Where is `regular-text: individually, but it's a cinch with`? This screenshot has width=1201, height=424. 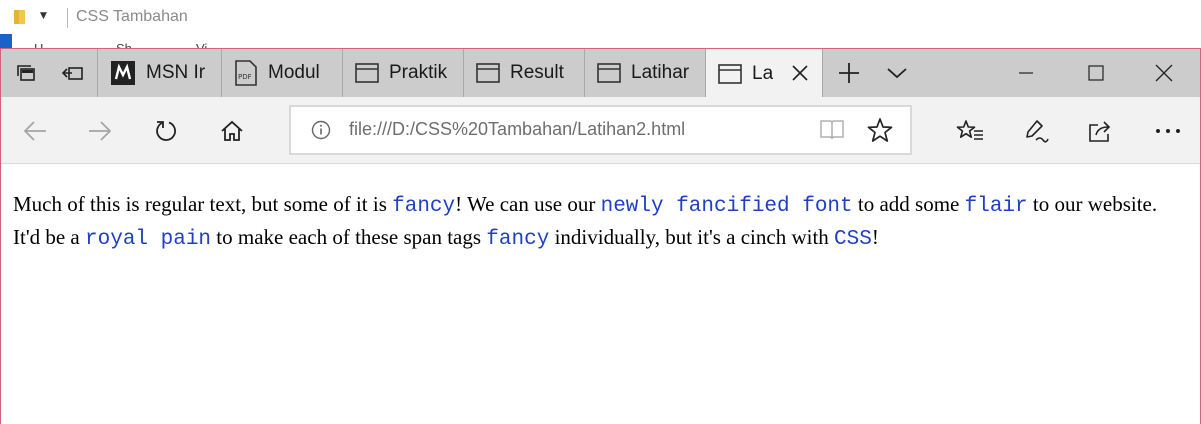
regular-text: individually, but it's a cinch with is located at coordinates (692, 237).